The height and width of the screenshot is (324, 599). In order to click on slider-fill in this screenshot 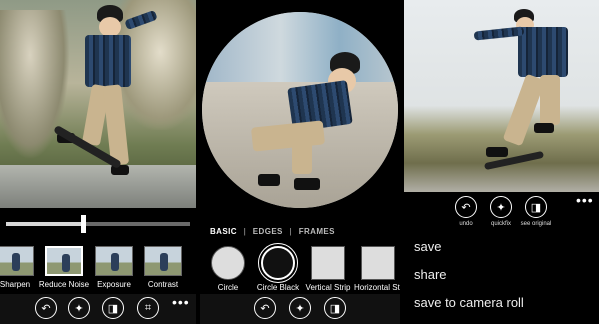, I will do `click(45, 224)`.